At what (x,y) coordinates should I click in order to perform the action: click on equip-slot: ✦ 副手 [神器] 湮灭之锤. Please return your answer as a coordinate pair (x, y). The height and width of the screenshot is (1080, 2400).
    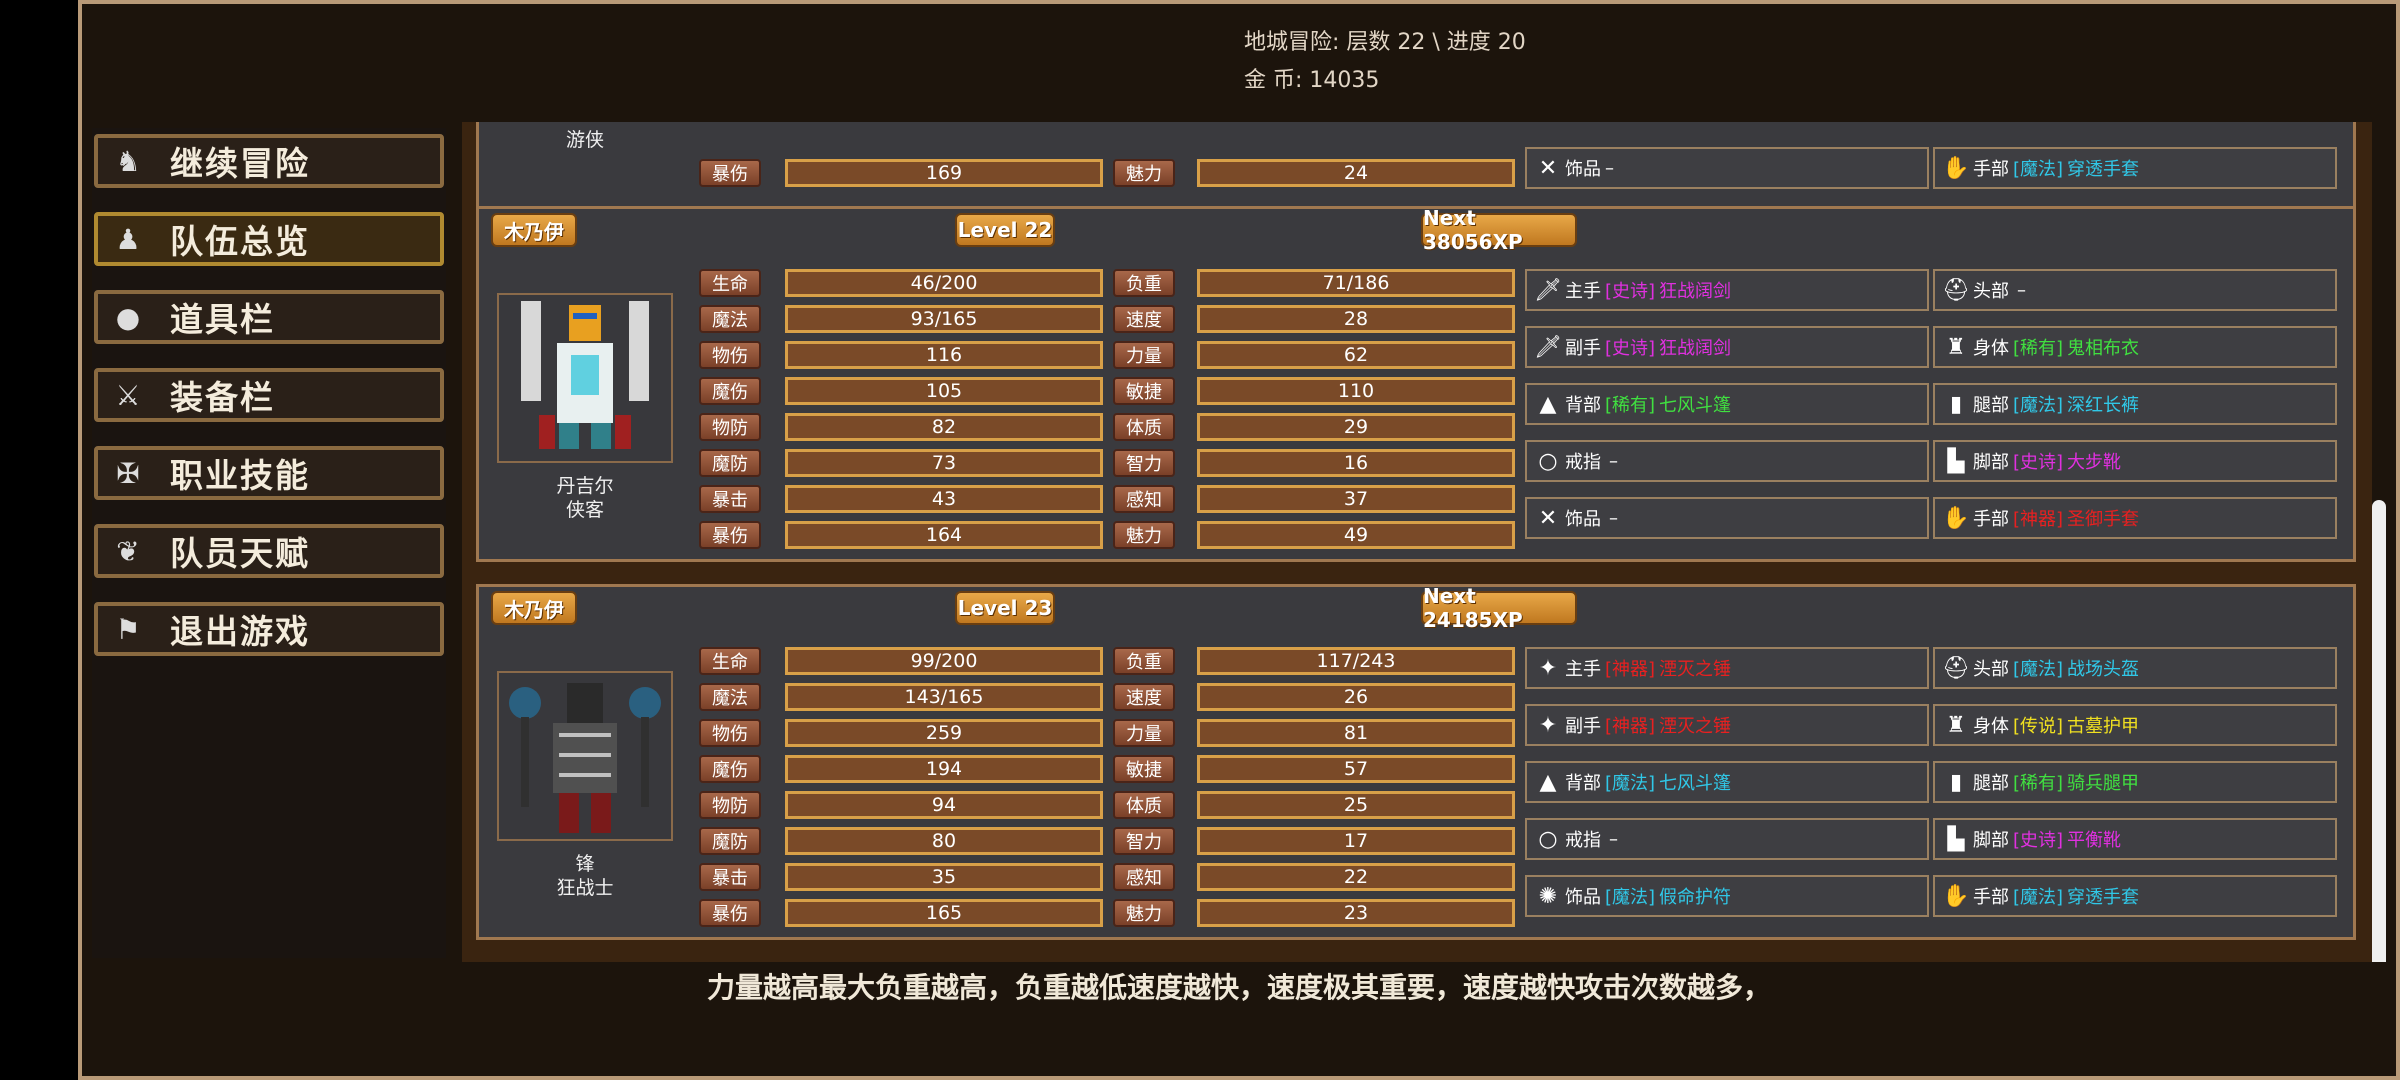
    Looking at the image, I should click on (1727, 725).